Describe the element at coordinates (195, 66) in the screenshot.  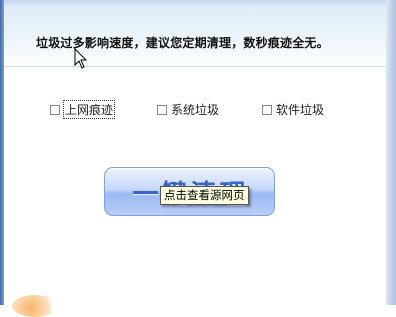
I see `notice-divider` at that location.